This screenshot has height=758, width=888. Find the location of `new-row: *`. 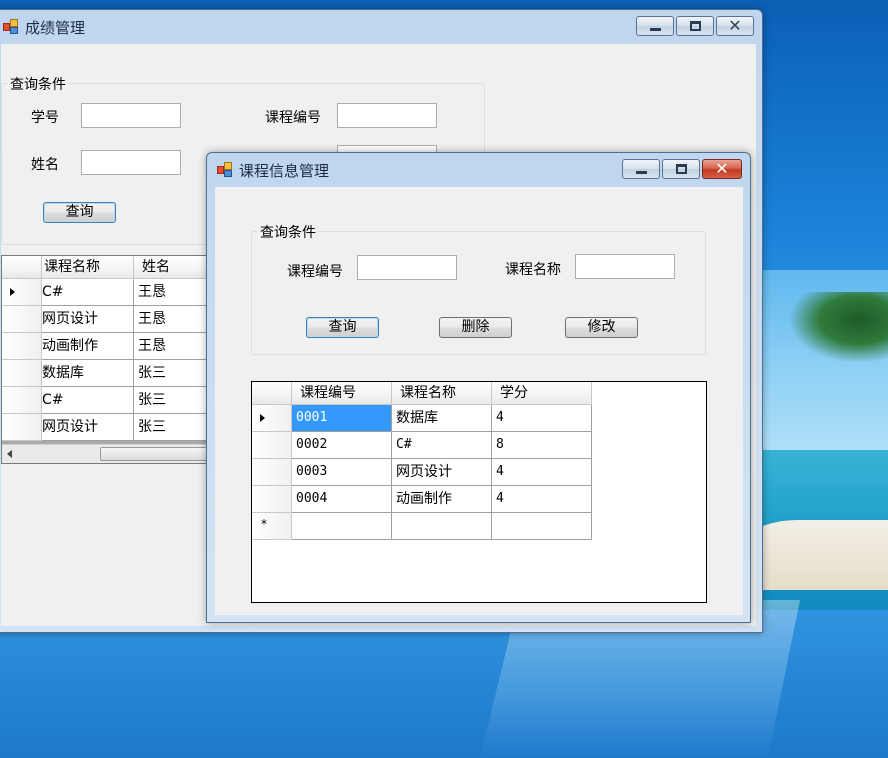

new-row: * is located at coordinates (422, 526).